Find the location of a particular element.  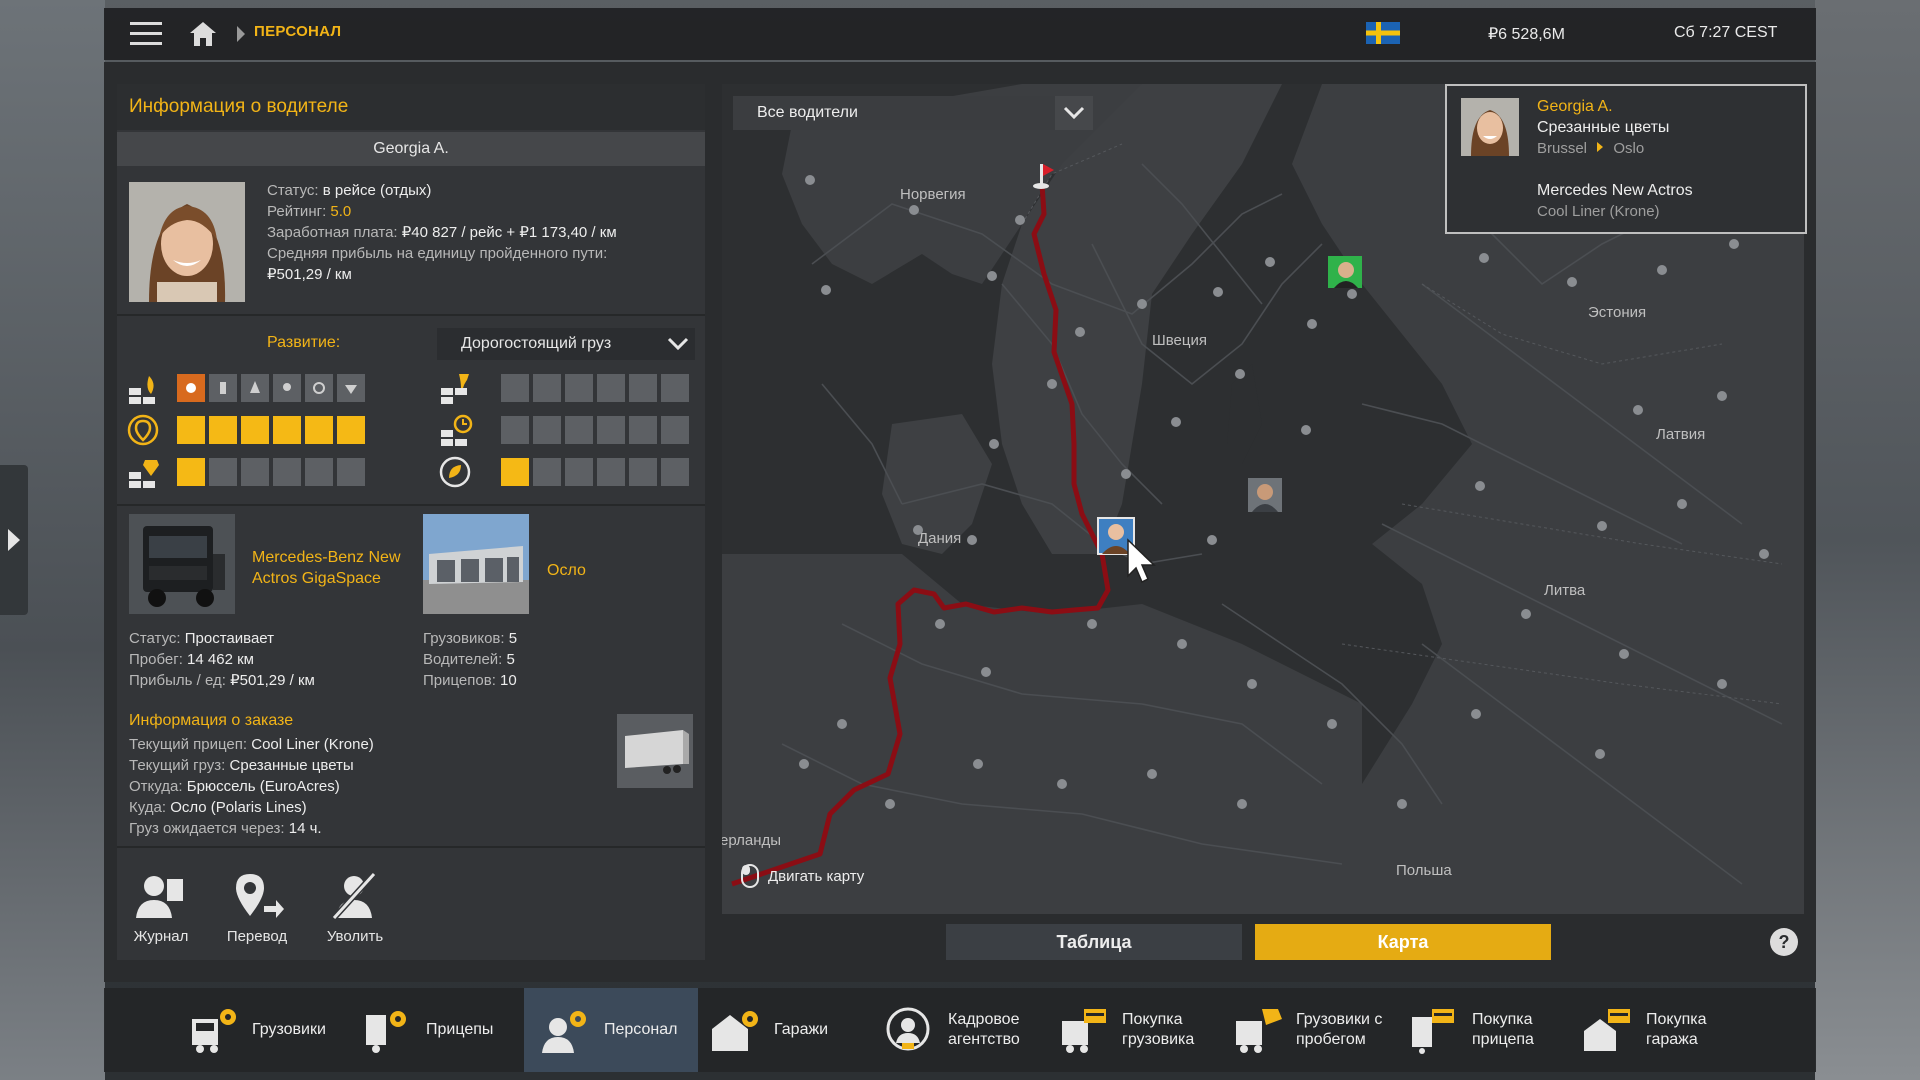

truck-status-value: Простаивает is located at coordinates (229, 638).